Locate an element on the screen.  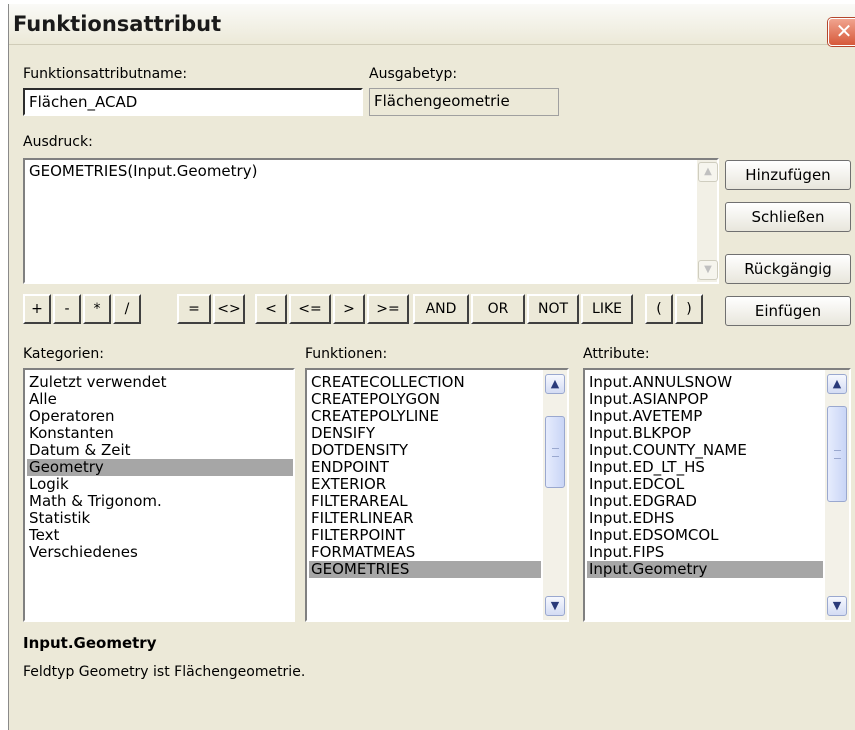
expression-scrollbar: ▲ ▼ is located at coordinates (707, 221).